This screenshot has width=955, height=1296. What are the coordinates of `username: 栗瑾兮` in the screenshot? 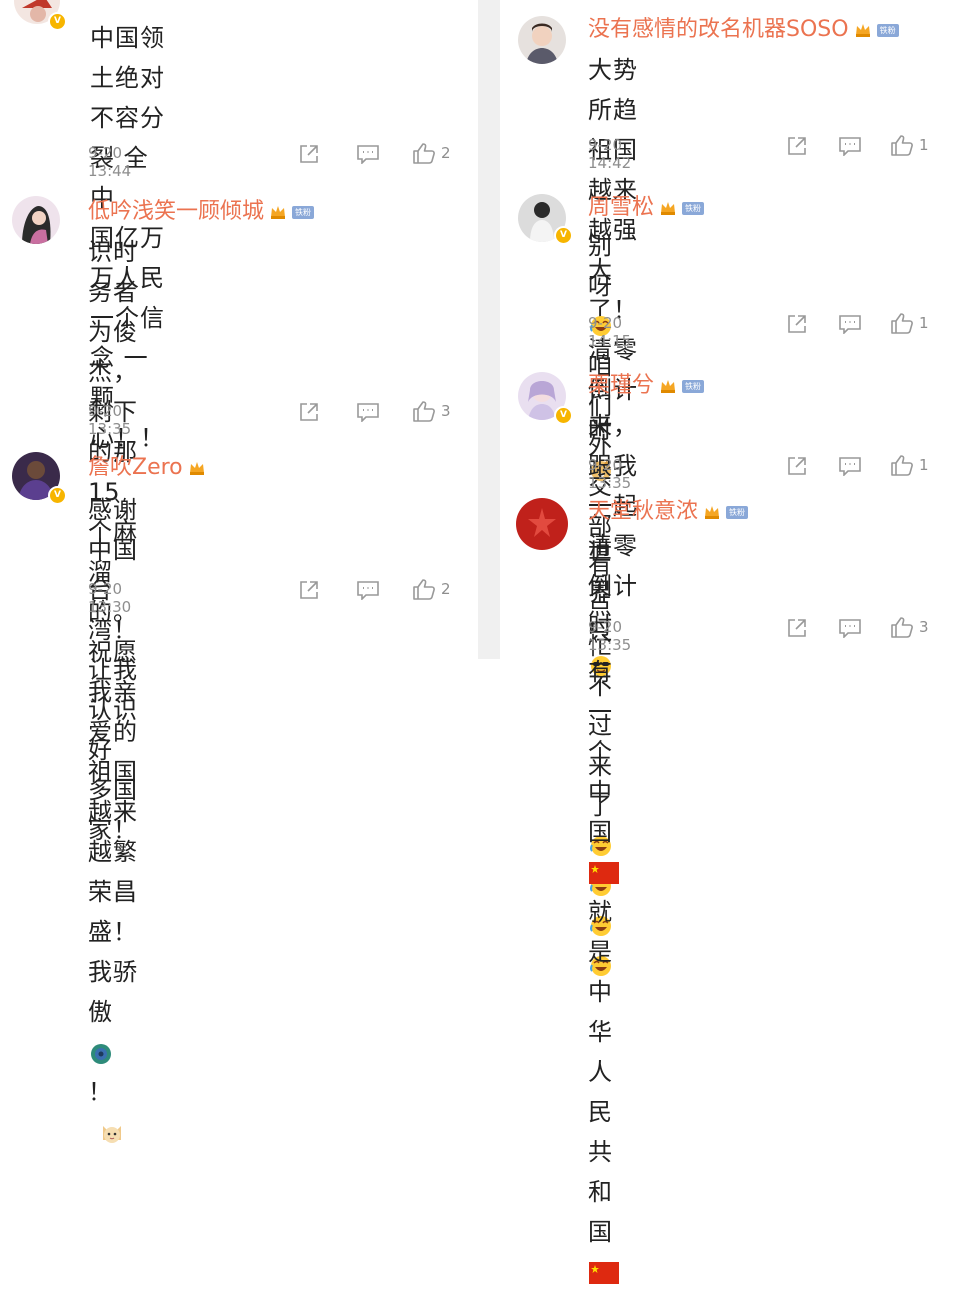 It's located at (621, 386).